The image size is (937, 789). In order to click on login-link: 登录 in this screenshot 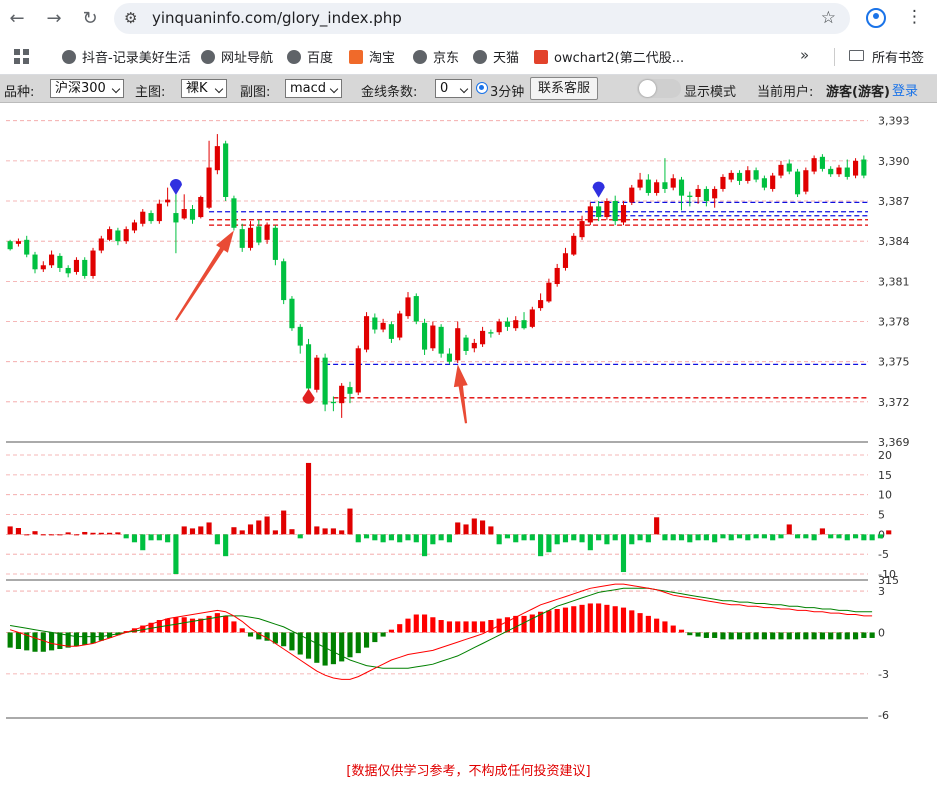, I will do `click(905, 89)`.